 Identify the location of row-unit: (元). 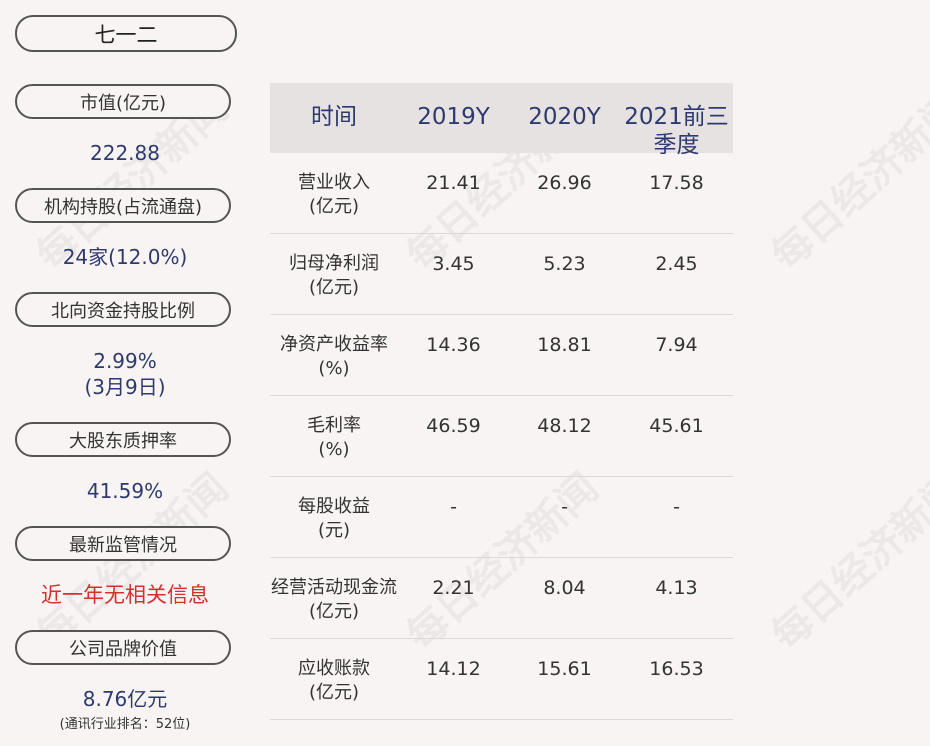
(334, 530).